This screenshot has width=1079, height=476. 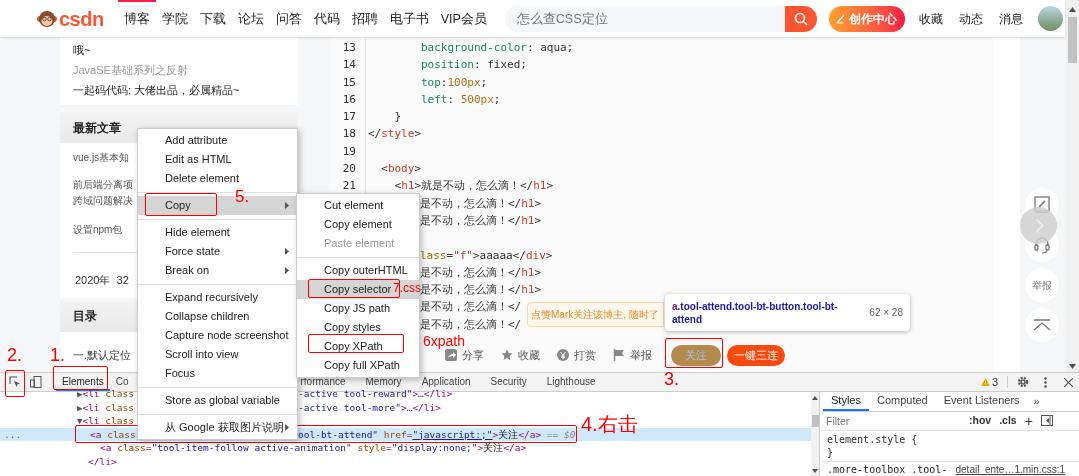 I want to click on back-to-top-button, so click(x=1041, y=325).